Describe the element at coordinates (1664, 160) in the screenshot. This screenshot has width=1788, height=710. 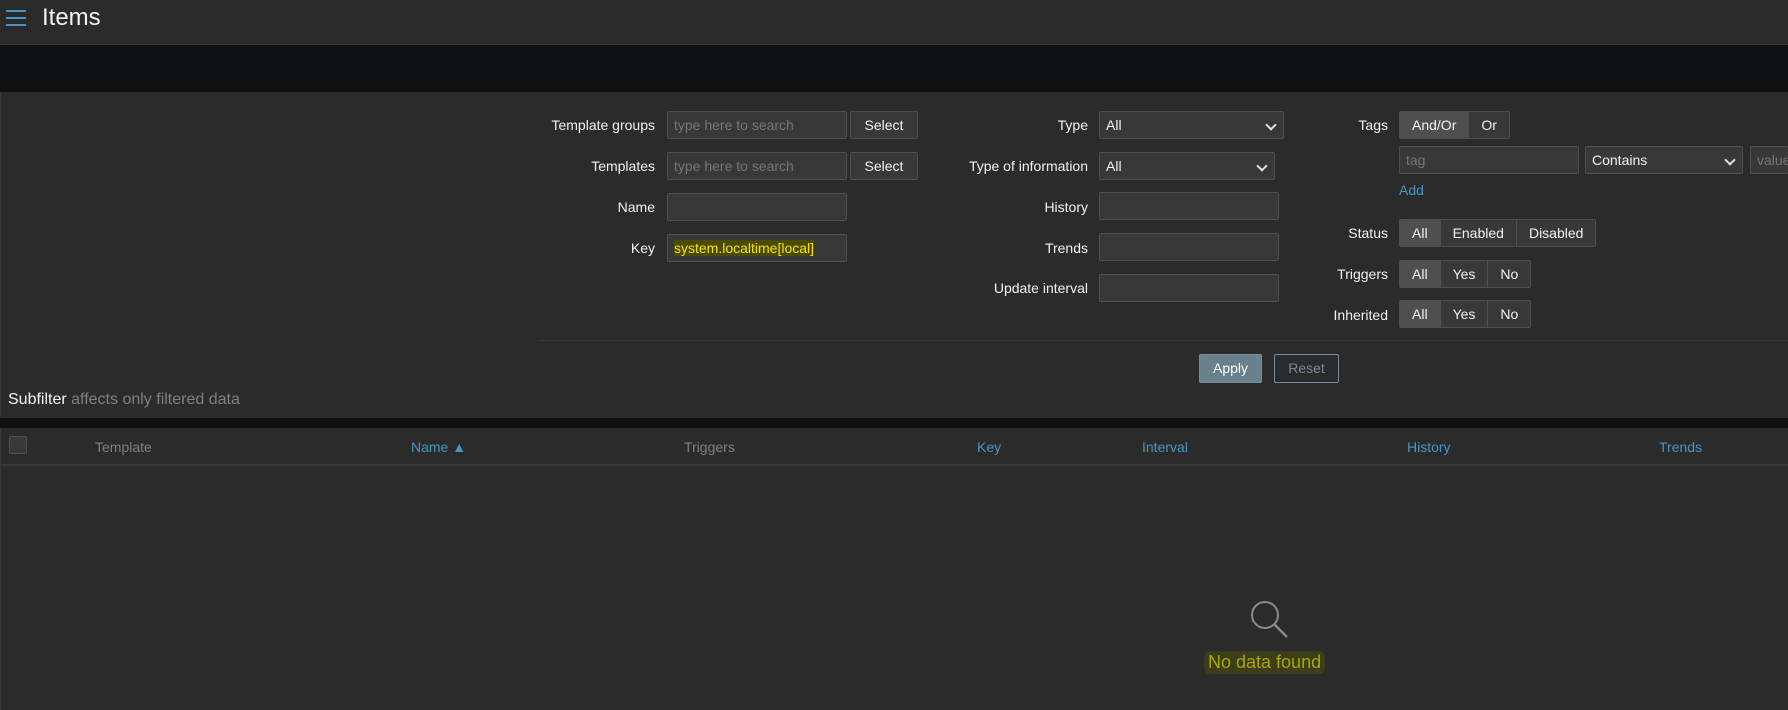
I see `tag-operator-select: Contains` at that location.